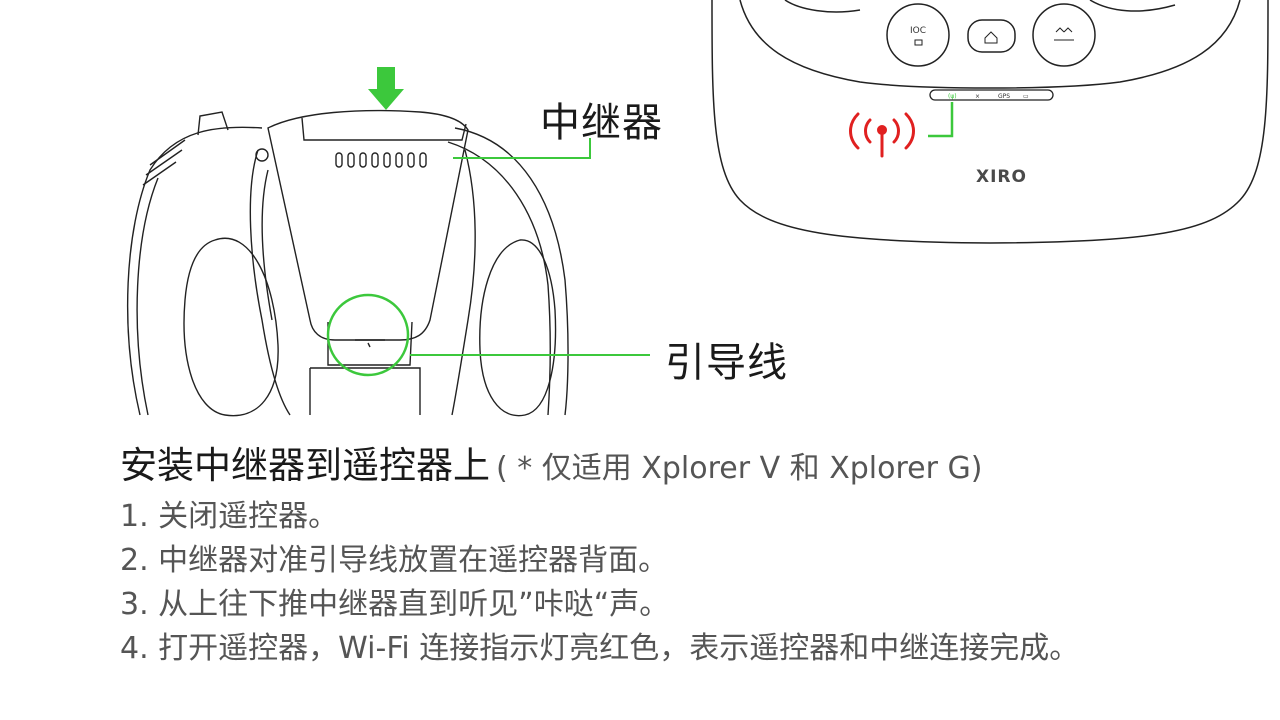 This screenshot has height=720, width=1280. I want to click on instructions-note: ( * 仅适用 Xplorer V 和 Xplorer G), so click(739, 468).